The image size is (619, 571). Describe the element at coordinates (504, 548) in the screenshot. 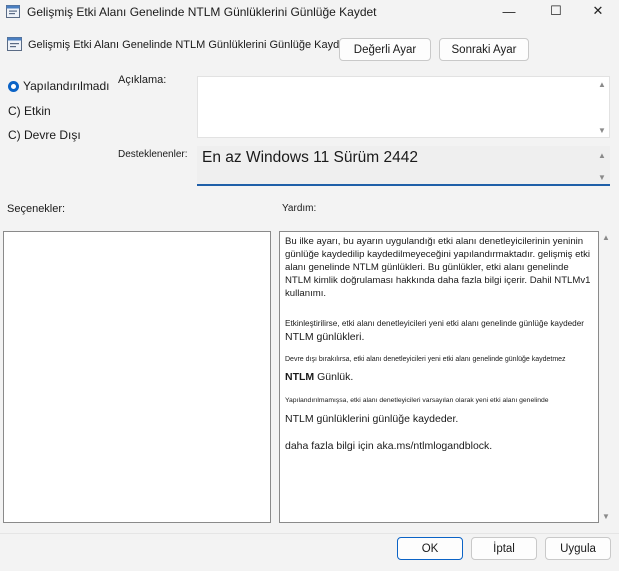

I see `cancel-button: İptal` at that location.